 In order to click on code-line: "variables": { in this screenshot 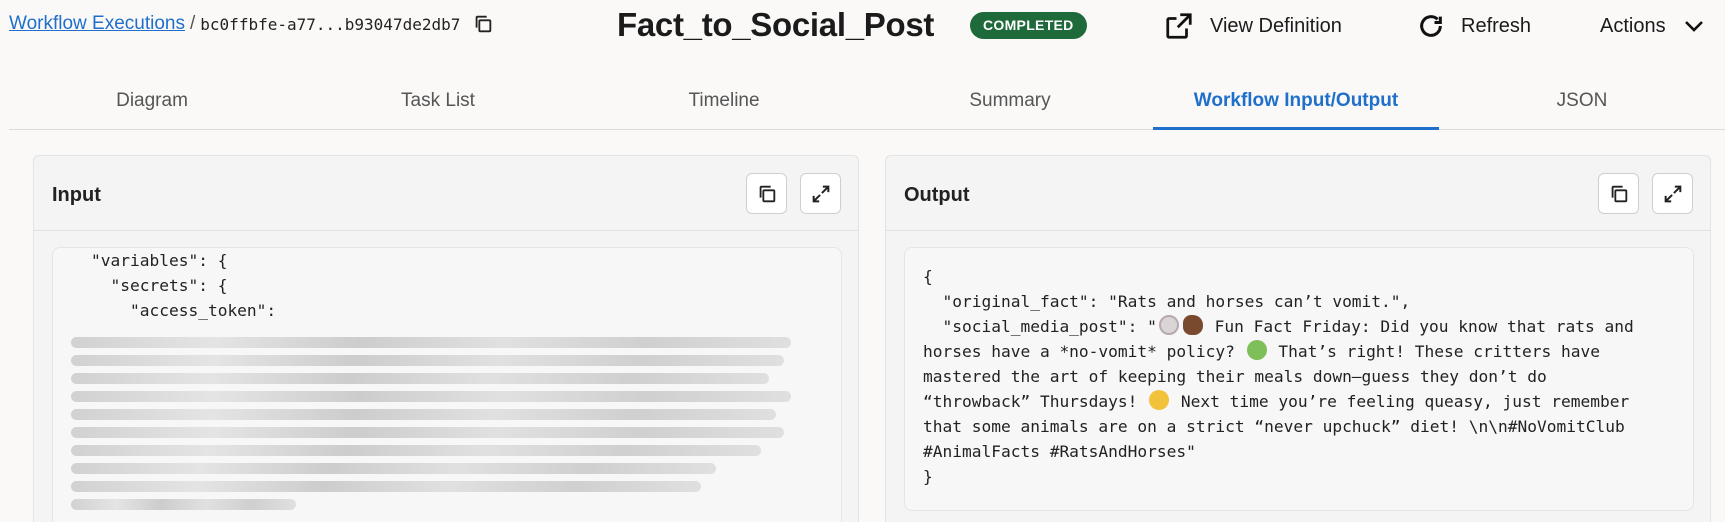, I will do `click(159, 260)`.